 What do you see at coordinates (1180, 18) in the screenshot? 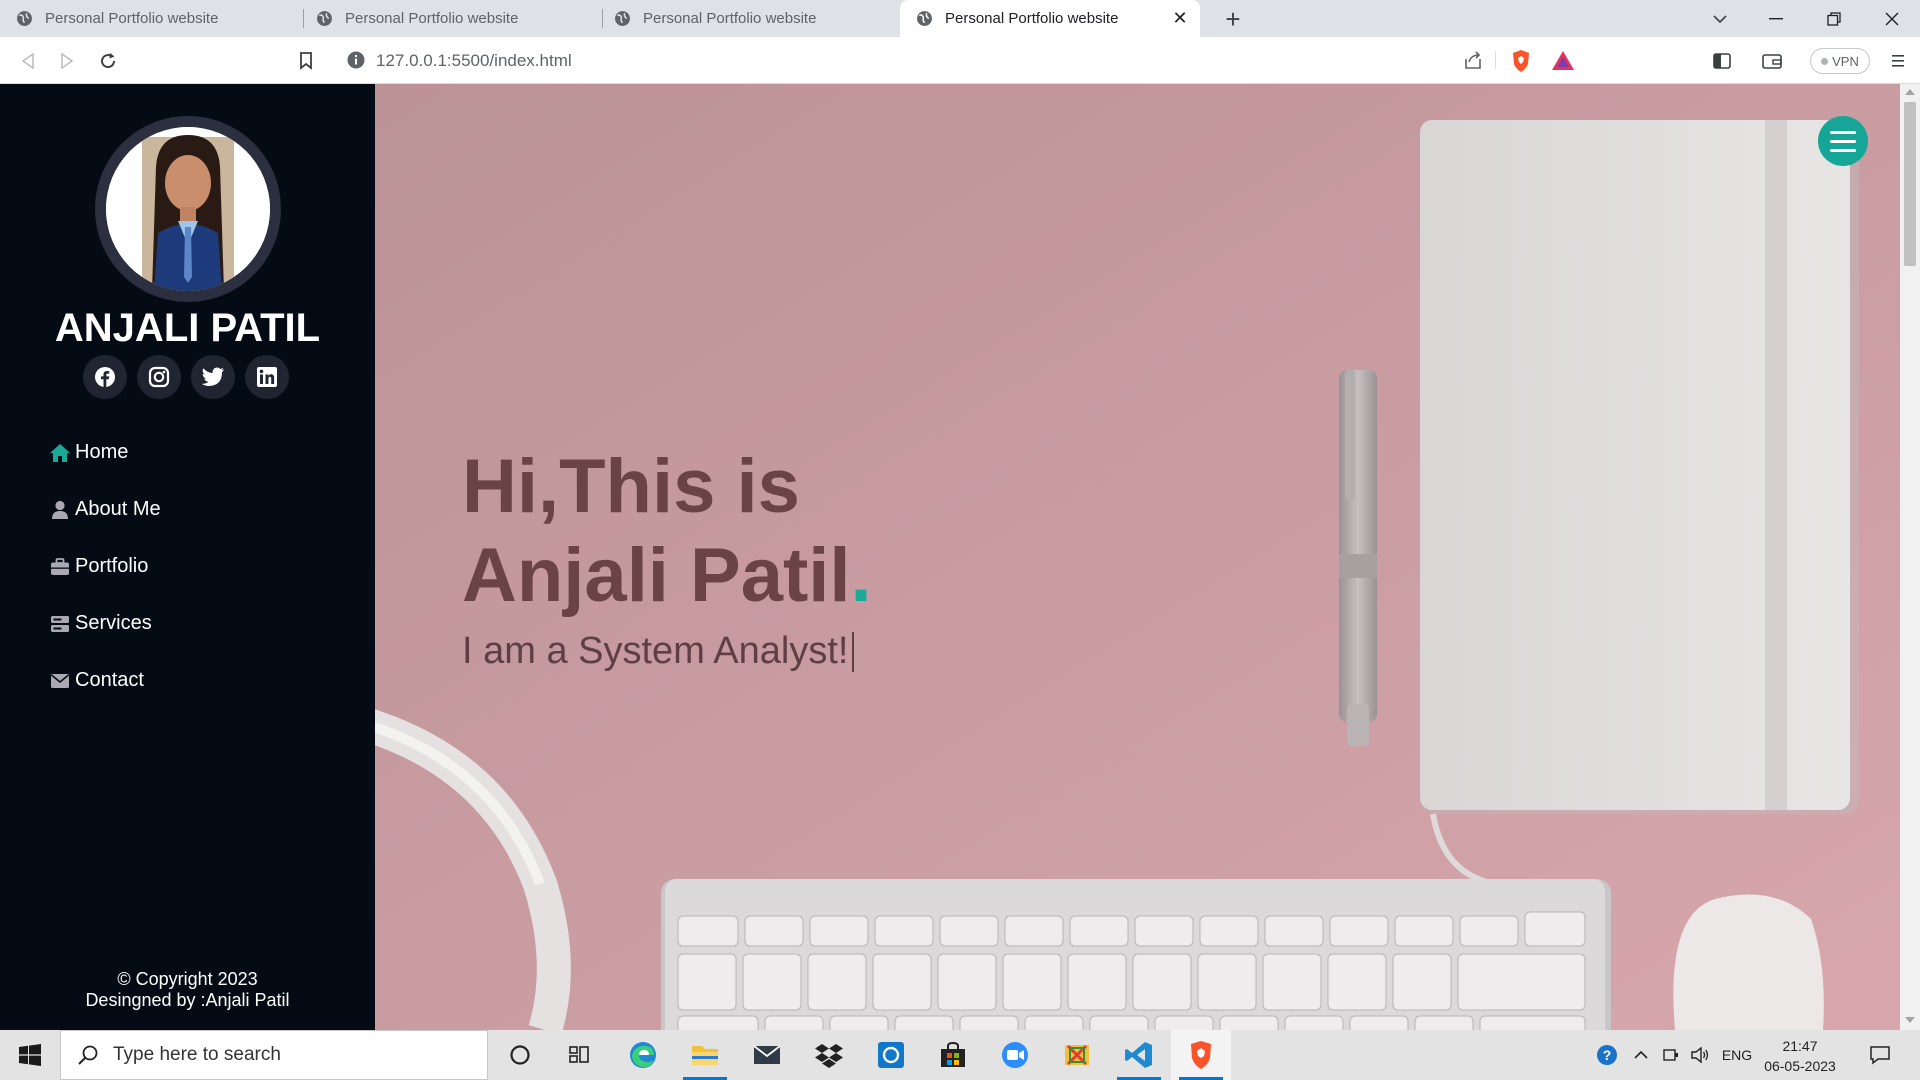
I see `close-tab-icon: ✕` at bounding box center [1180, 18].